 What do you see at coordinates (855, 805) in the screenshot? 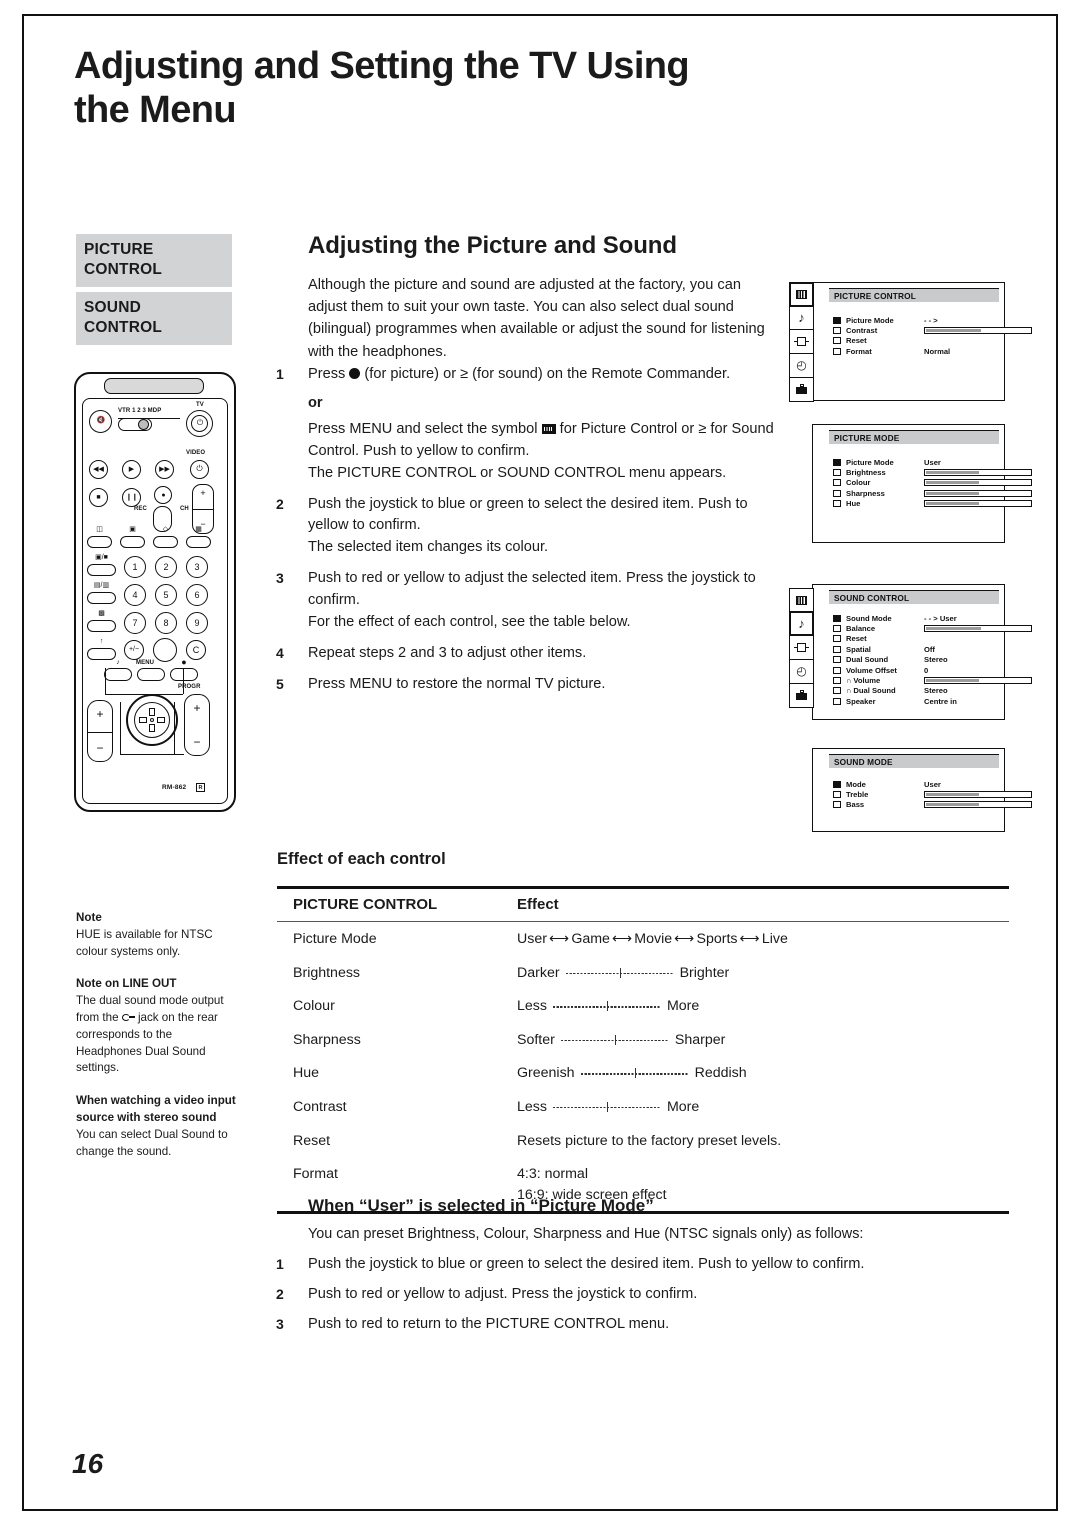
I see `osd-row-label: Bass` at bounding box center [855, 805].